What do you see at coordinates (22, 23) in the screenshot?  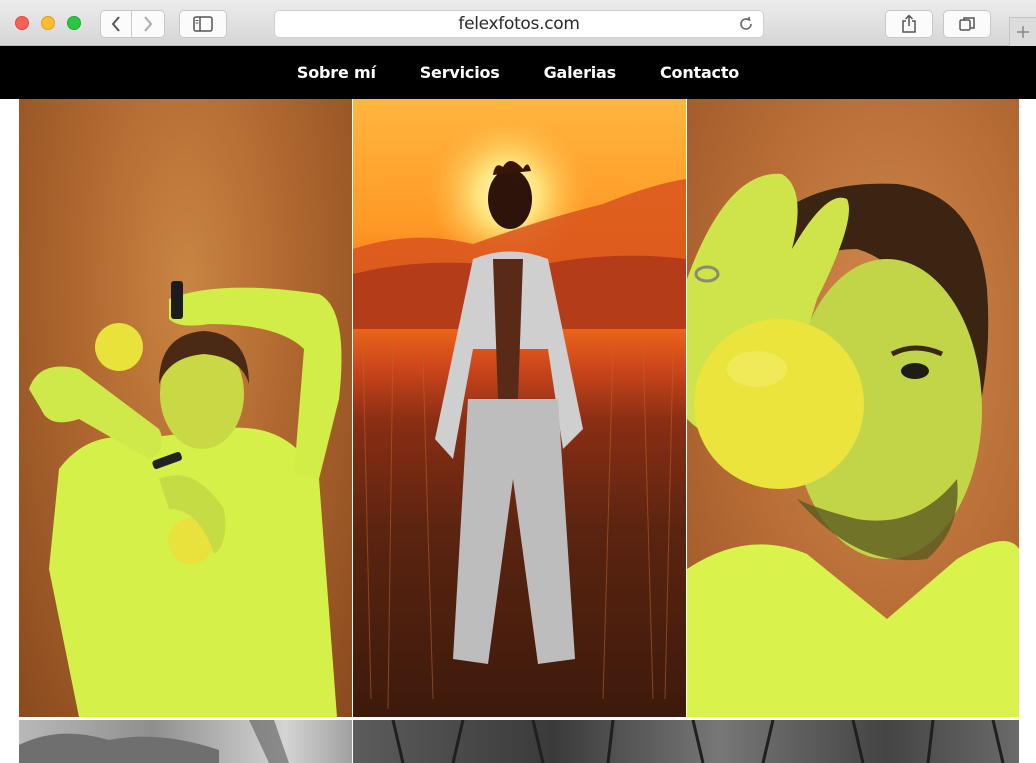 I see `close-window-button` at bounding box center [22, 23].